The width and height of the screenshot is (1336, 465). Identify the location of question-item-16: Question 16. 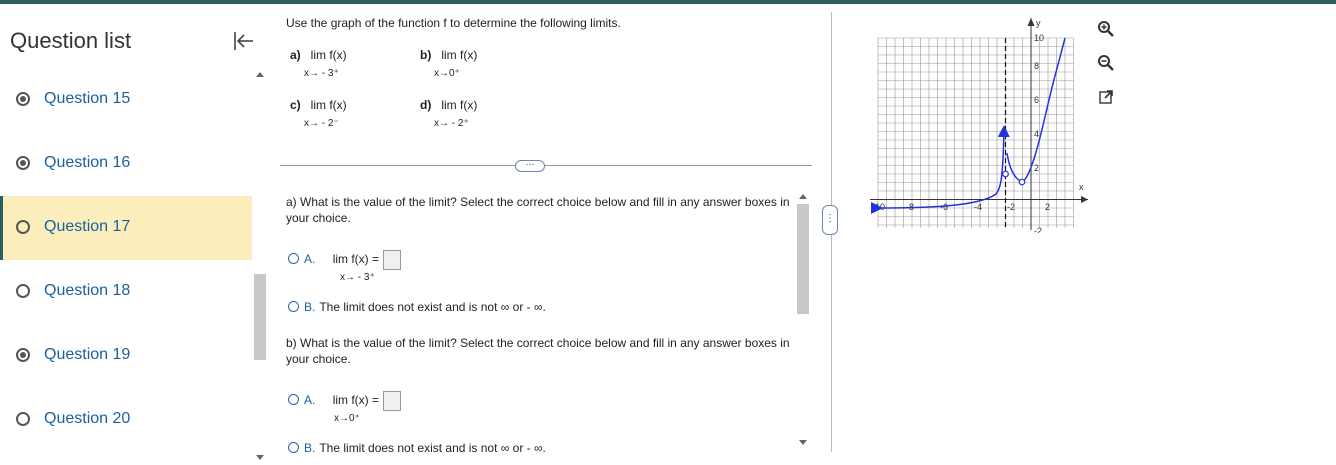
(126, 164).